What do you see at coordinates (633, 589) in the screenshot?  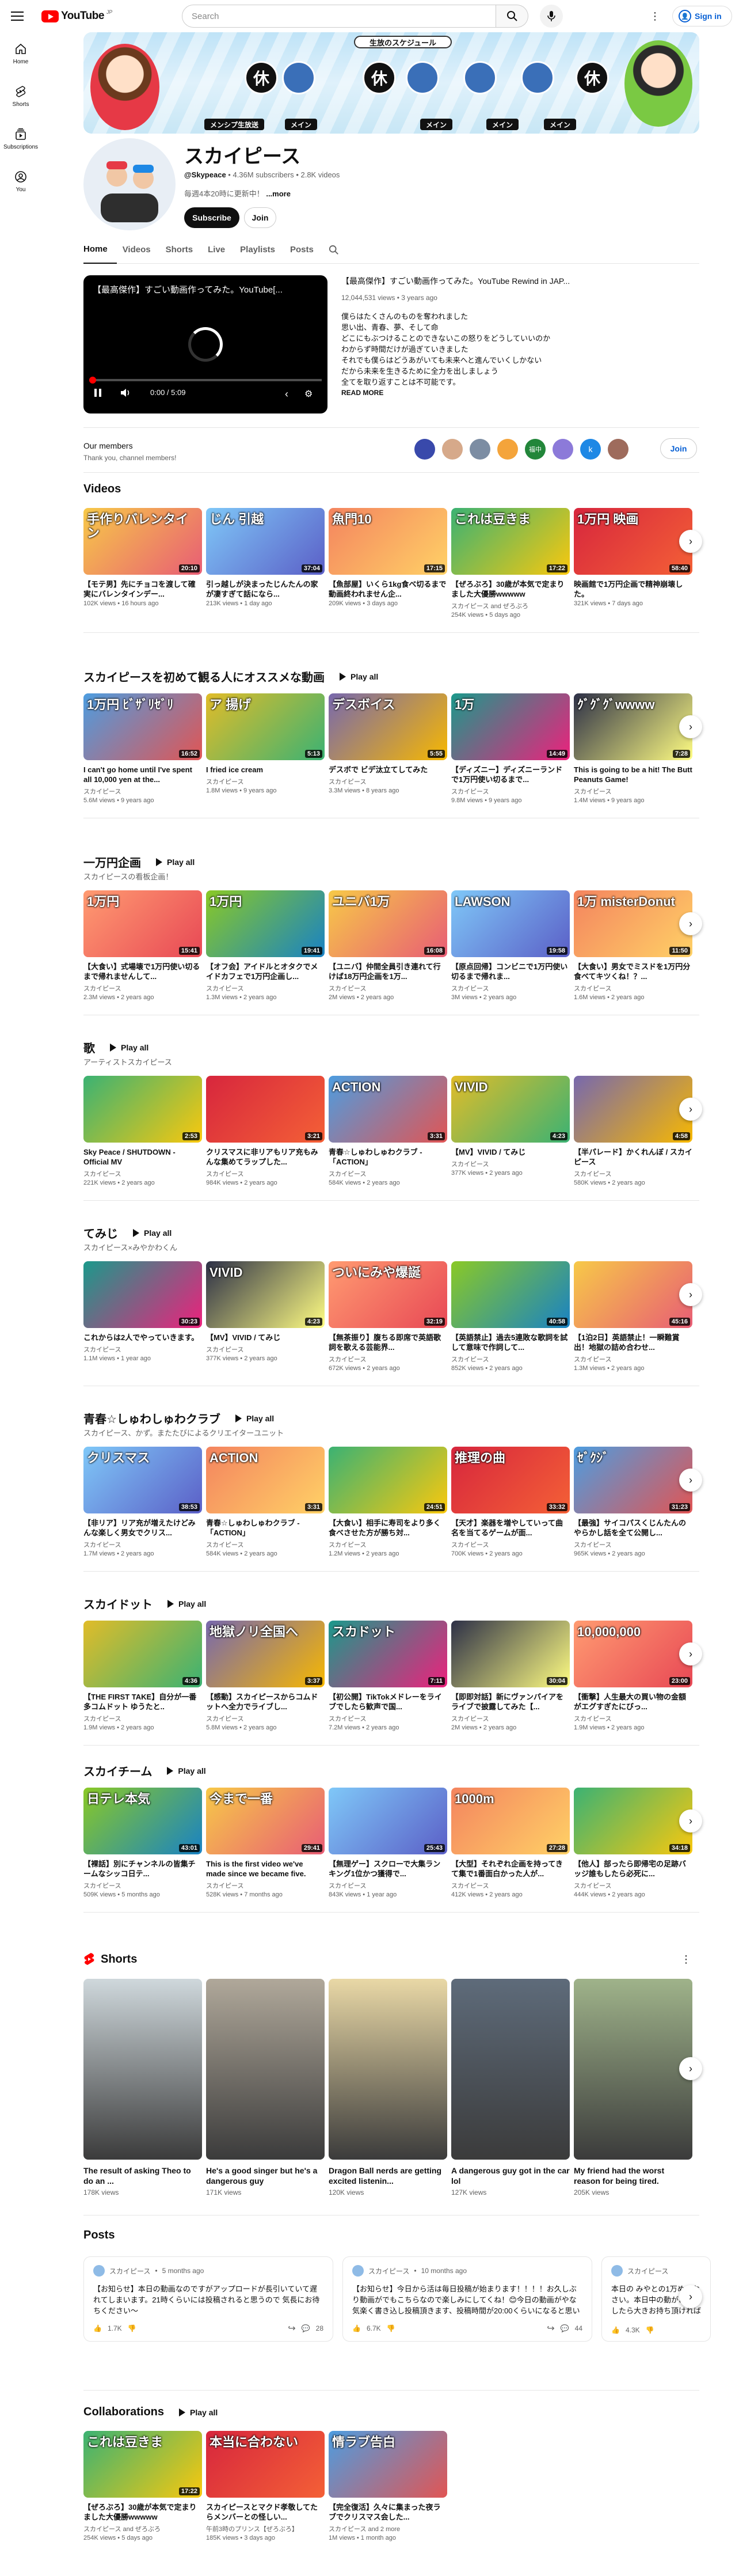 I see `video-title: 映画館で1万円企画で精神崩壊した。` at bounding box center [633, 589].